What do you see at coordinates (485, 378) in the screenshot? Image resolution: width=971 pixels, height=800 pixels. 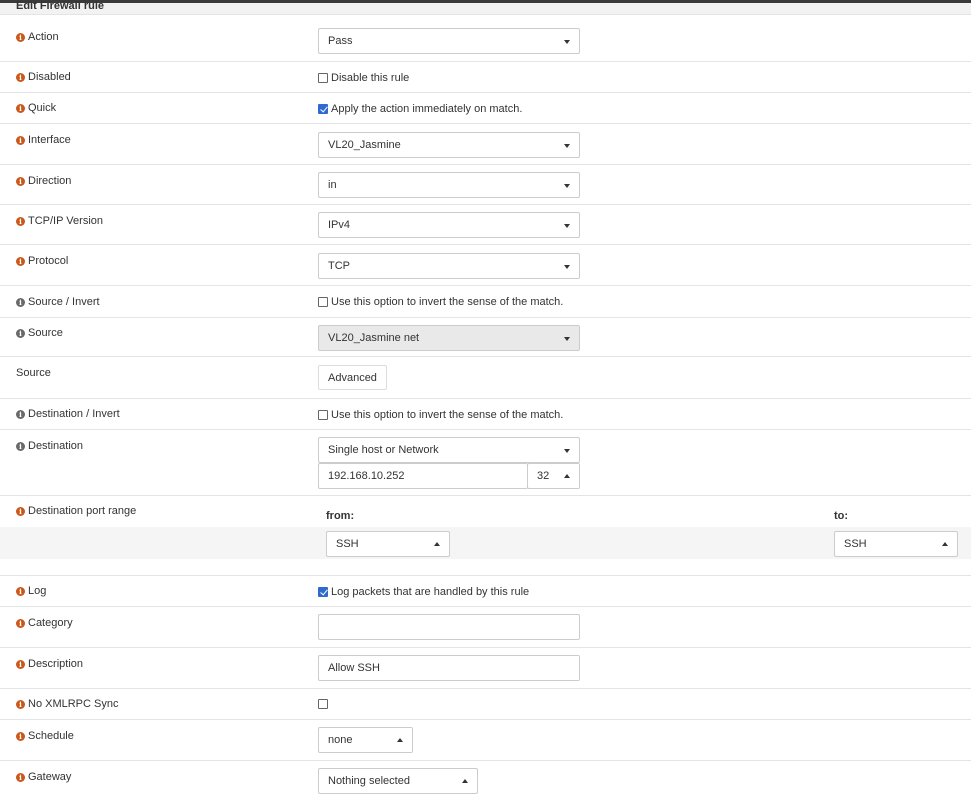 I see `row-source-advanced: Source Advanced` at bounding box center [485, 378].